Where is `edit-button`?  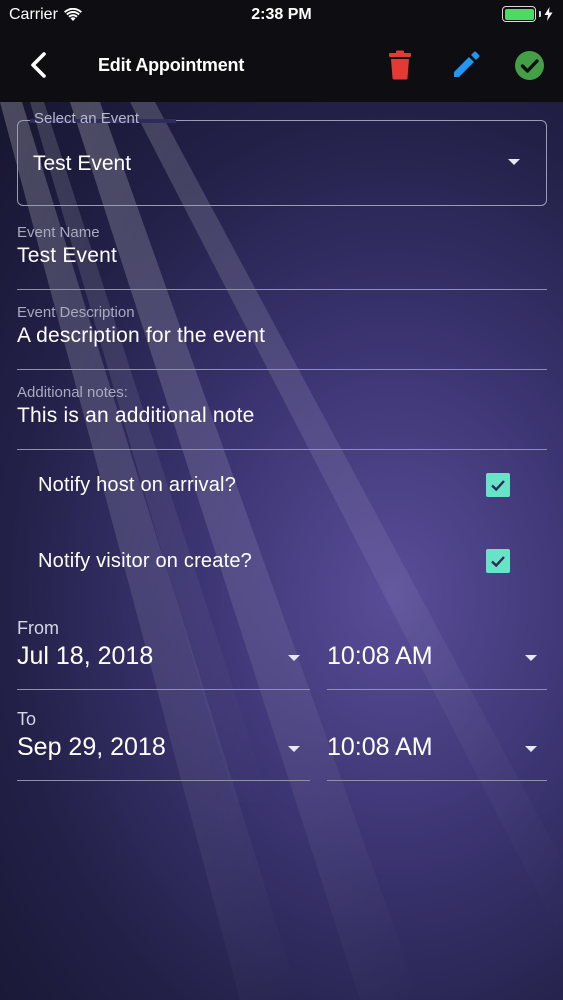 edit-button is located at coordinates (466, 65).